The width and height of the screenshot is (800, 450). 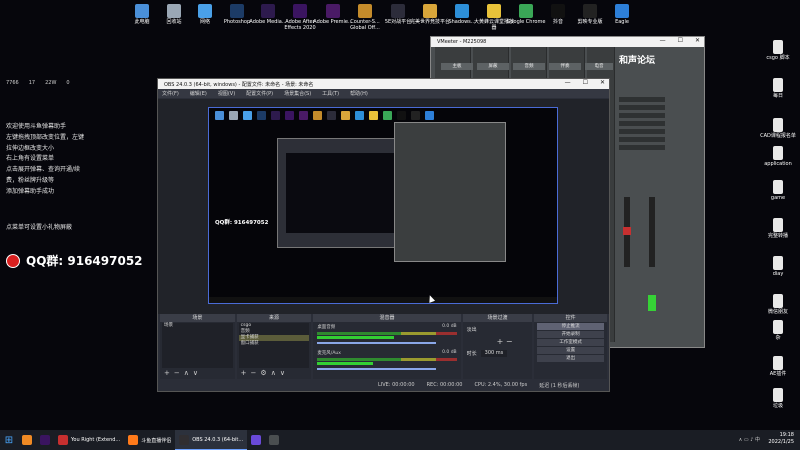 What do you see at coordinates (570, 326) in the screenshot?
I see `stop-streaming-button: 停止推流` at bounding box center [570, 326].